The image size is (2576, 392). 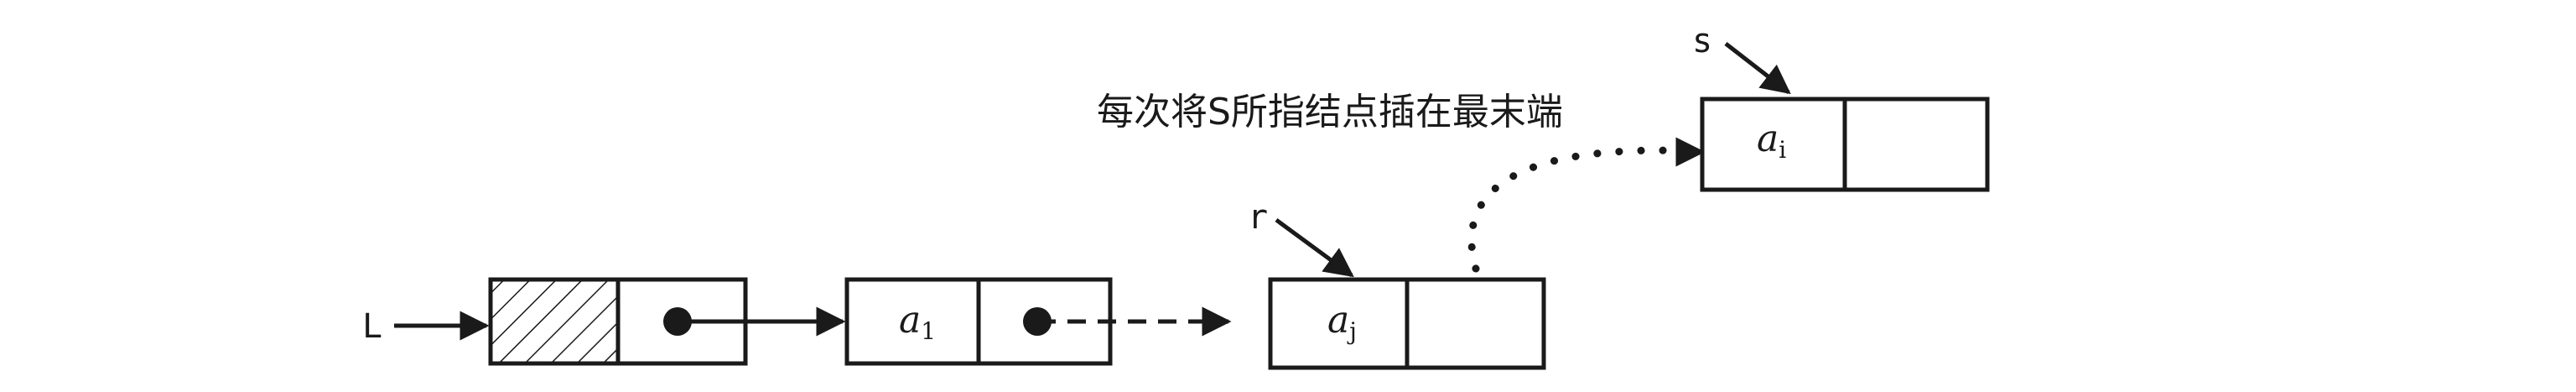 What do you see at coordinates (1258, 217) in the screenshot?
I see `tail-pointer-label: r` at bounding box center [1258, 217].